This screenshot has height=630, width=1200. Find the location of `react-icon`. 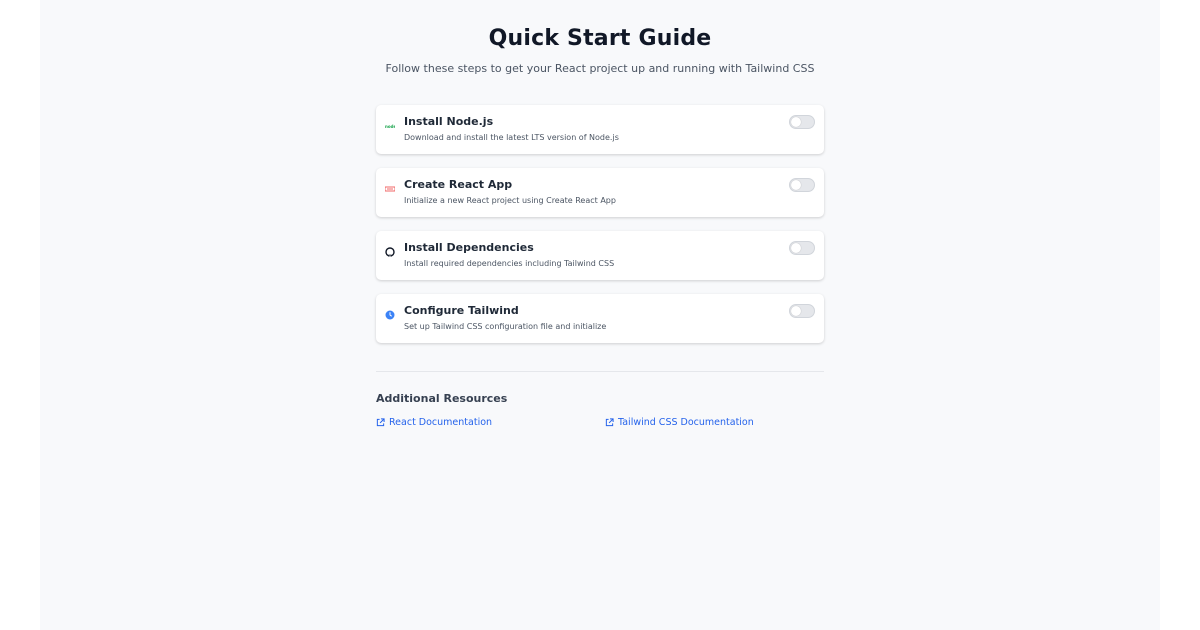

react-icon is located at coordinates (390, 185).